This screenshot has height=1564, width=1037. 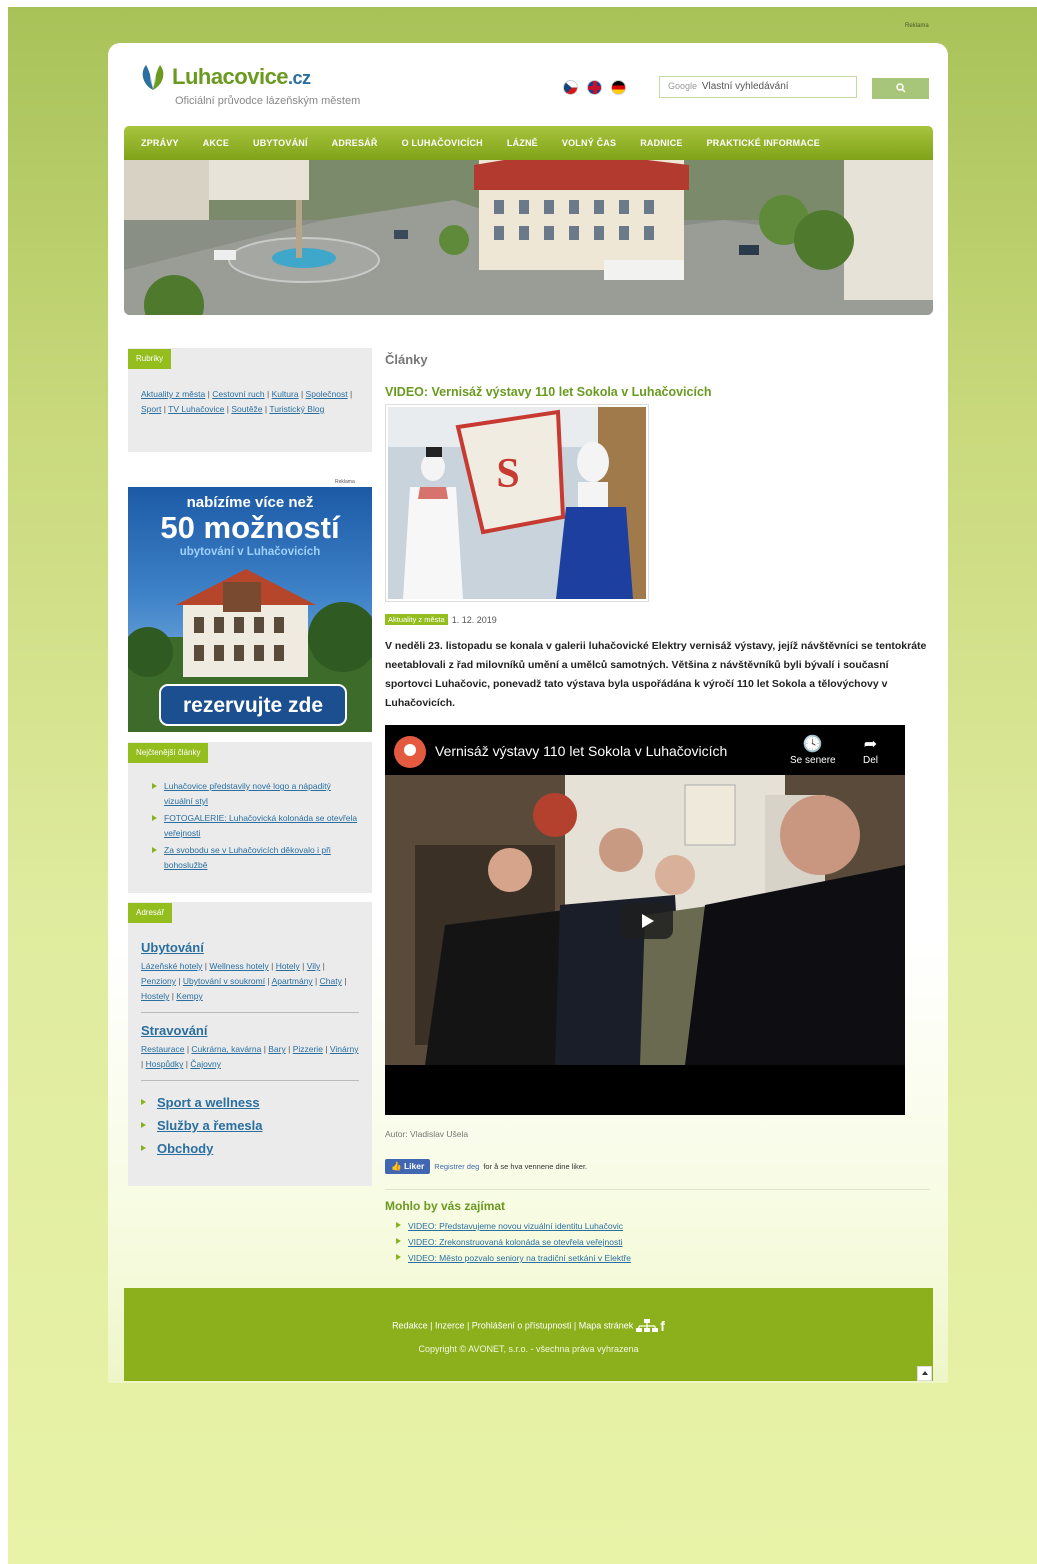 I want to click on fb-text: for å se hva vennene dine liker., so click(x=535, y=1166).